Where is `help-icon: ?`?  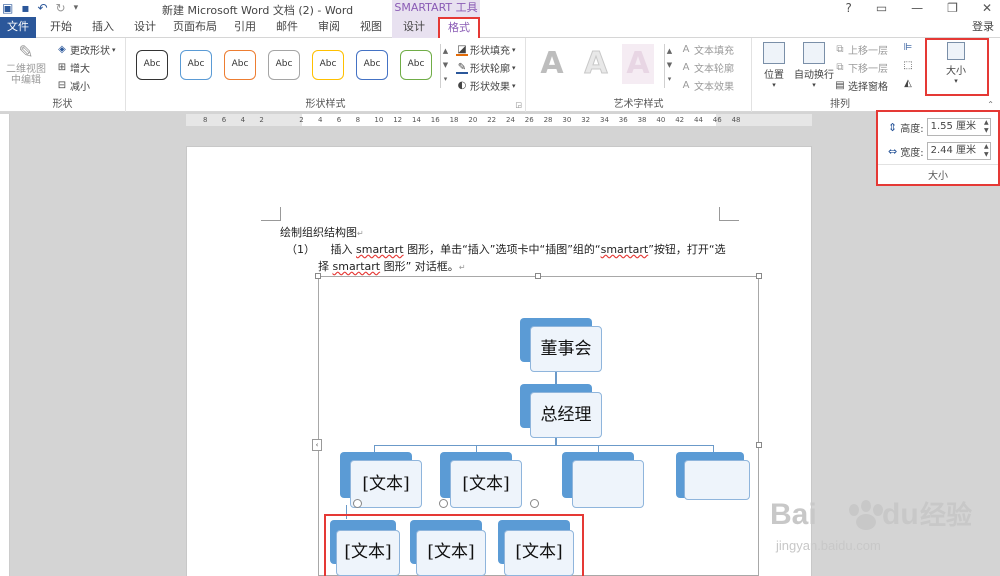
help-icon: ? is located at coordinates (848, 8).